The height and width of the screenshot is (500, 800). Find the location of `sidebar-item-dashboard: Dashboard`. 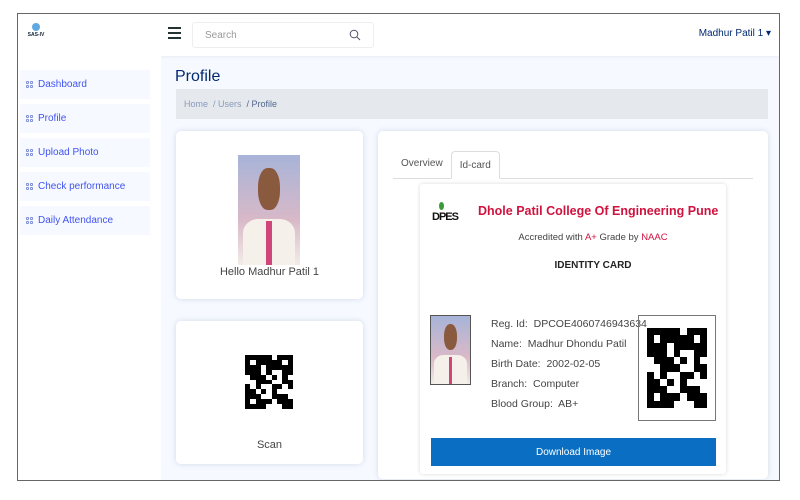

sidebar-item-dashboard: Dashboard is located at coordinates (85, 84).